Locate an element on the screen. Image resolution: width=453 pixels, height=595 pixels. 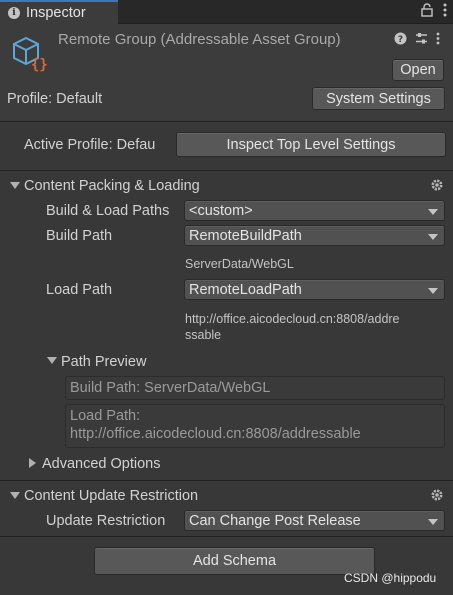
advanced-options-foldout-arrow is located at coordinates (32, 463).